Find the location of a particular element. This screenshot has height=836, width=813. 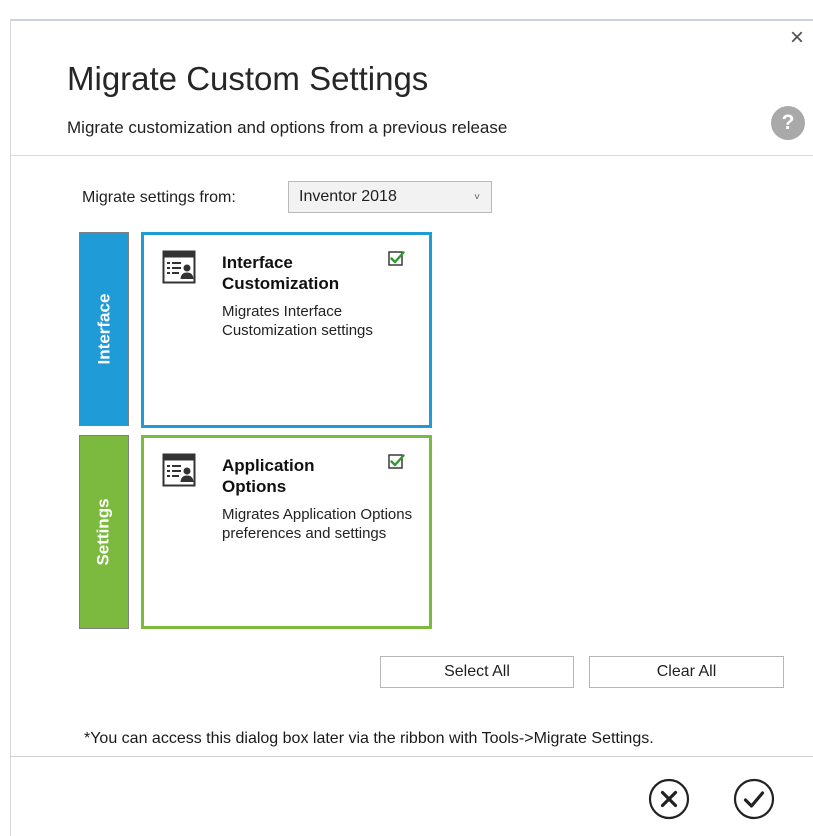

card-interface-title: Interface Customization is located at coordinates (281, 273).